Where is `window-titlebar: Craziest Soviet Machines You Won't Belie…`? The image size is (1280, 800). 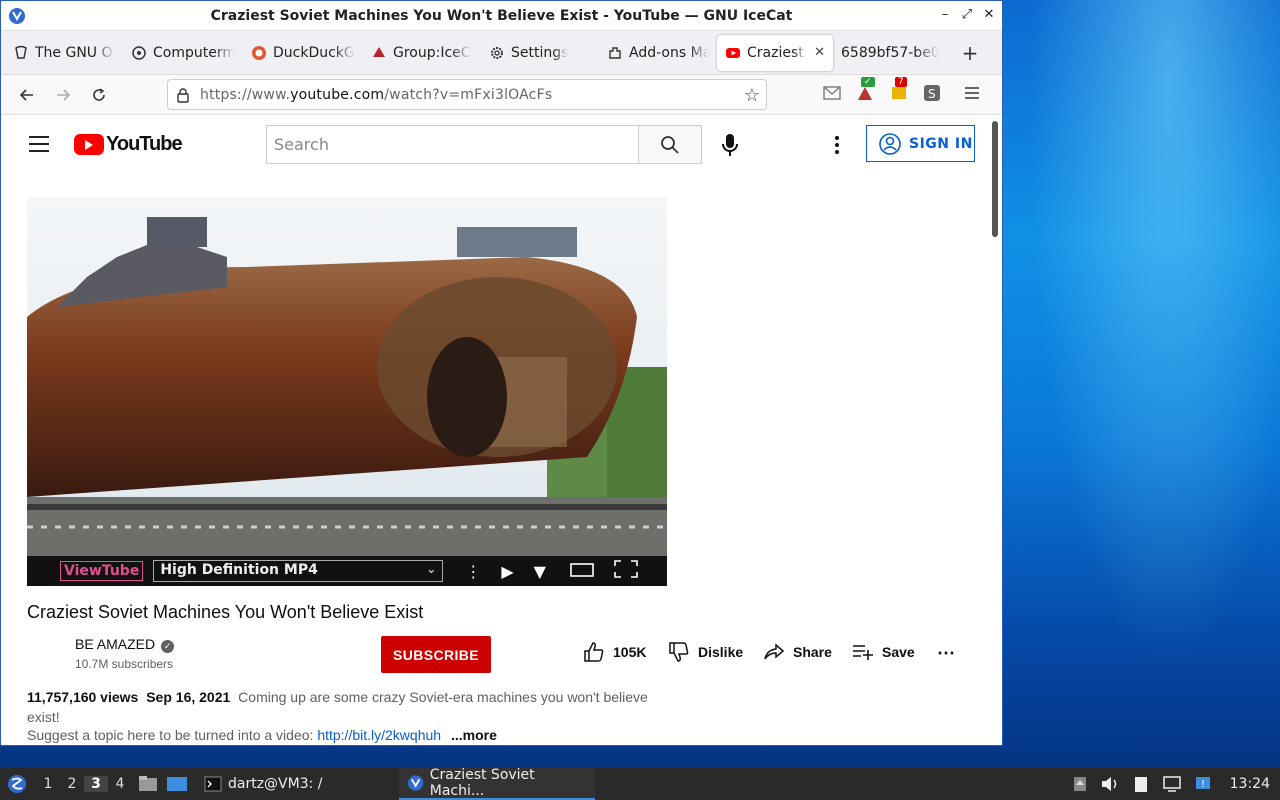
window-titlebar: Craziest Soviet Machines You Won't Belie… is located at coordinates (501, 16).